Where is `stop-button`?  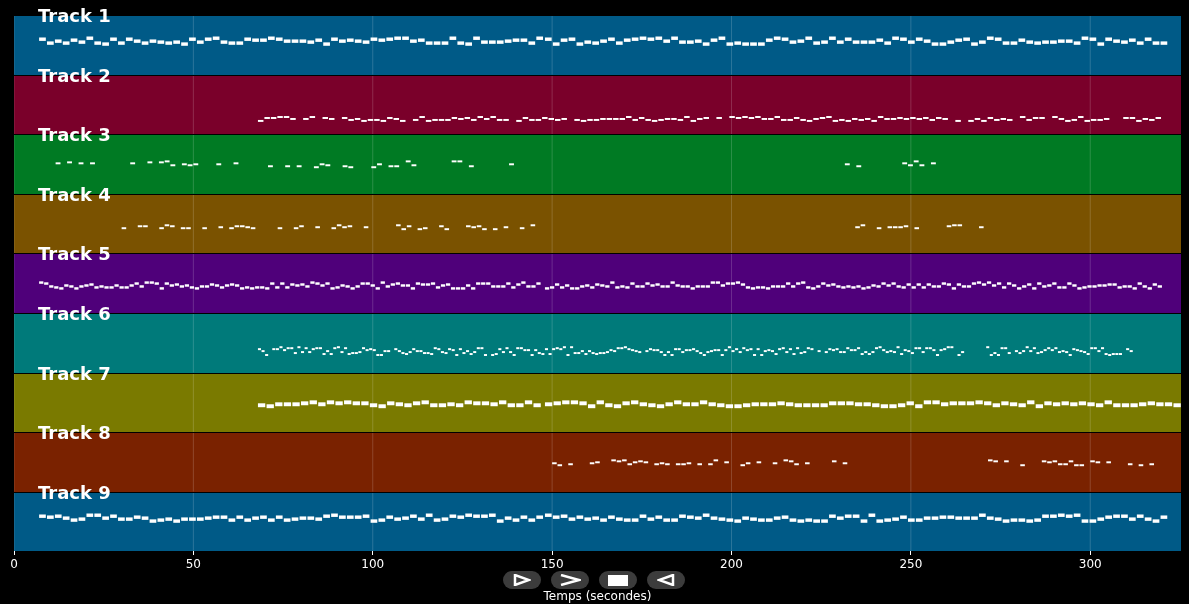 stop-button is located at coordinates (618, 580).